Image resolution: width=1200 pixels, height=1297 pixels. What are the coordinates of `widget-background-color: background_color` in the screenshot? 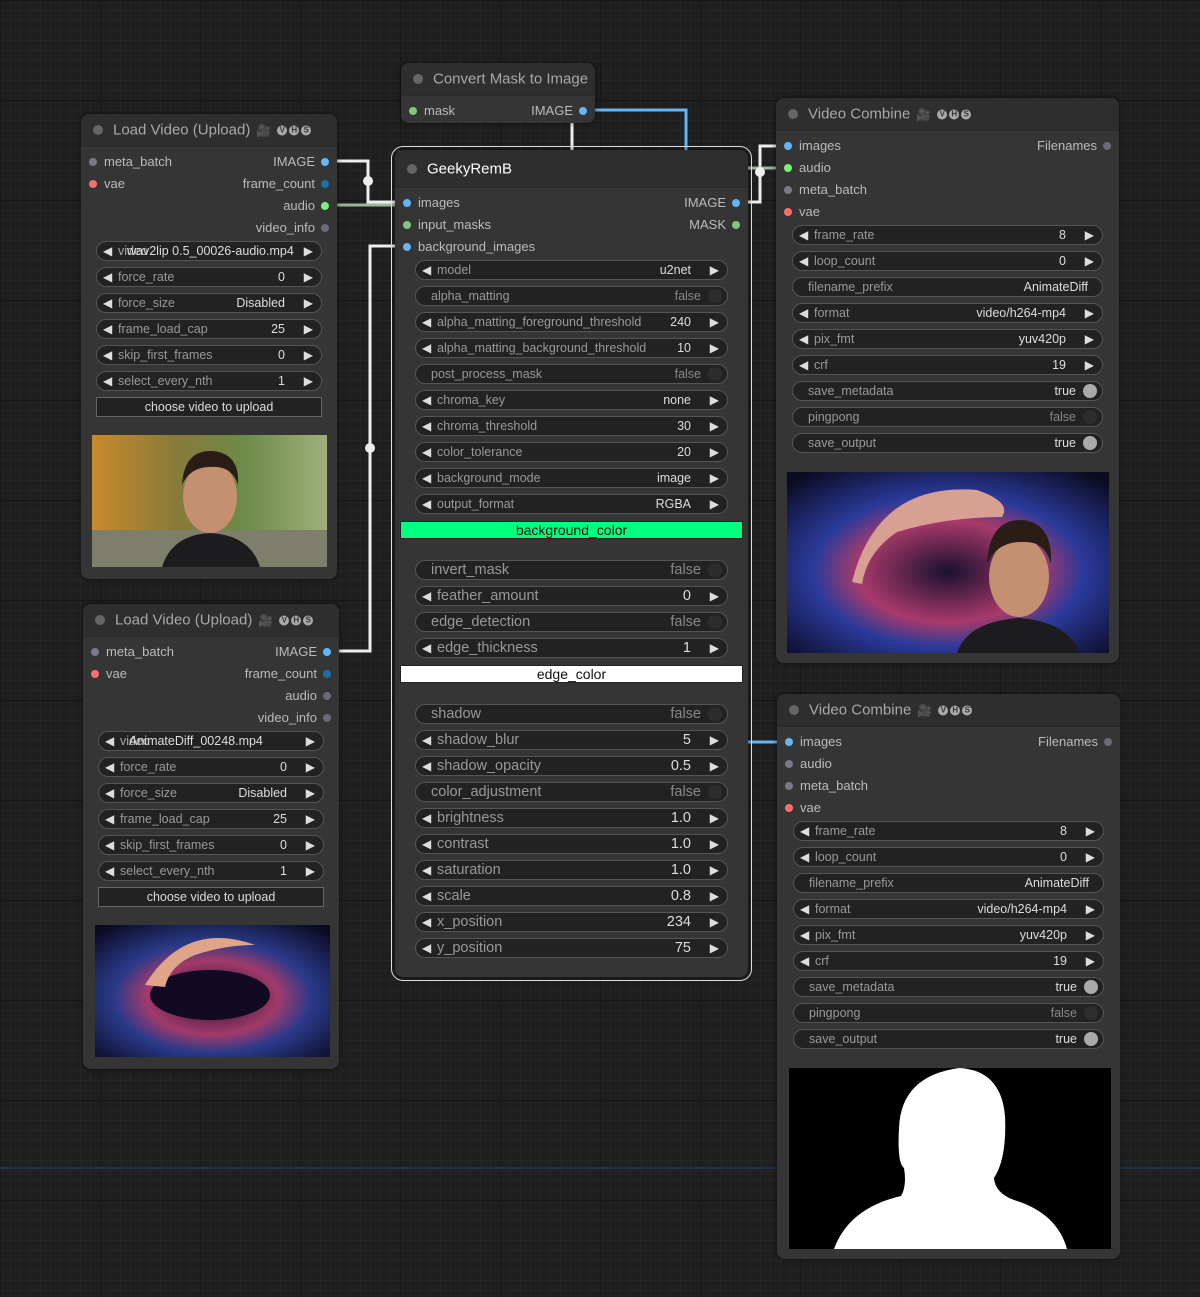 It's located at (571, 530).